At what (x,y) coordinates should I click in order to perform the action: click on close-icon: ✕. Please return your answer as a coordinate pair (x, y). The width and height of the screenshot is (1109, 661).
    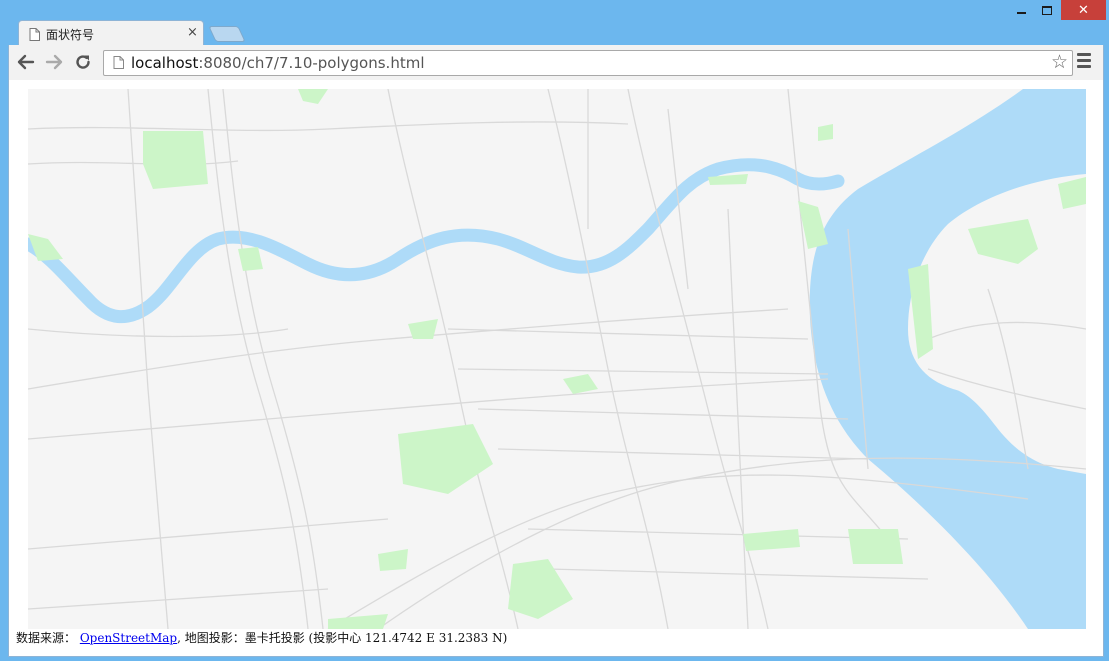
    Looking at the image, I should click on (1083, 10).